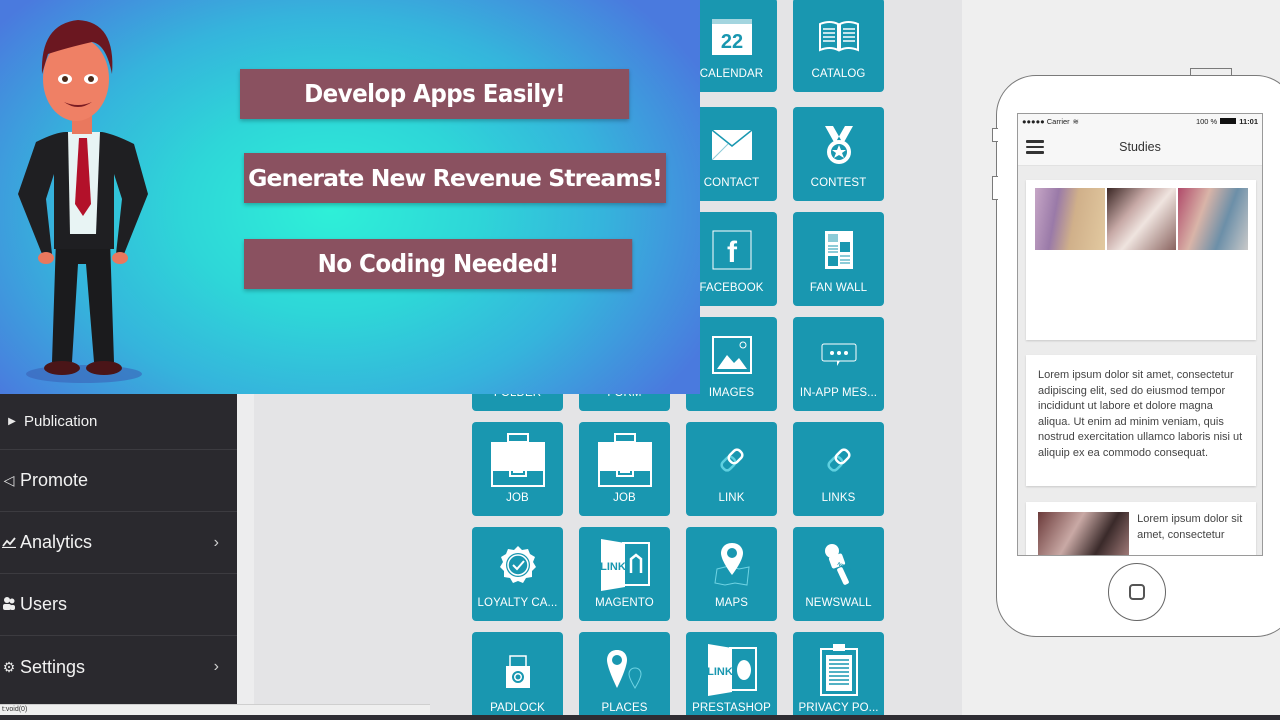 The image size is (1280, 720). Describe the element at coordinates (1248, 121) in the screenshot. I see `clock: 11:01` at that location.